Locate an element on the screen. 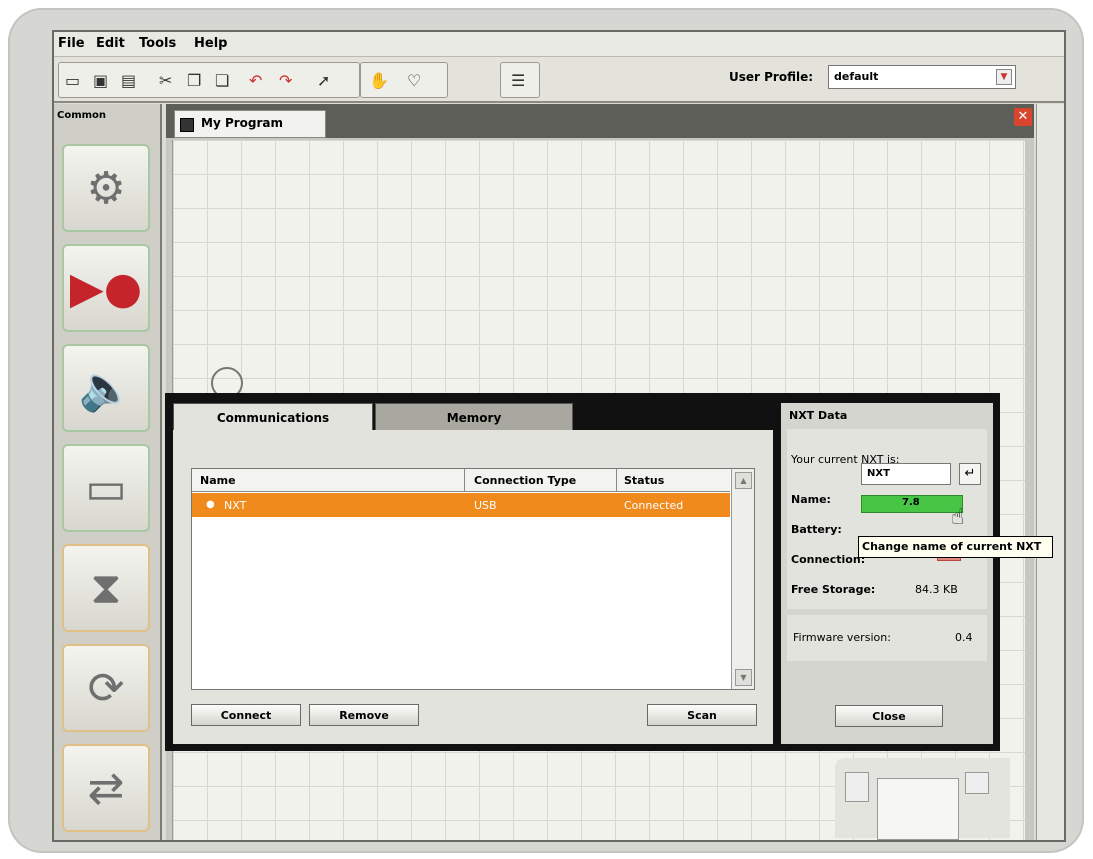 The width and height of the screenshot is (1093, 859). tool-modes-group: ✋ ♡ is located at coordinates (404, 80).